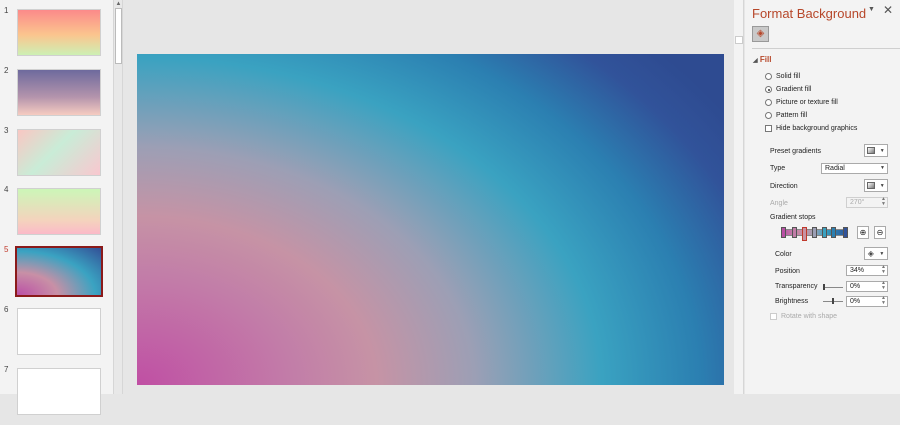 Image resolution: width=900 pixels, height=425 pixels. I want to click on direction-swatch-icon, so click(871, 185).